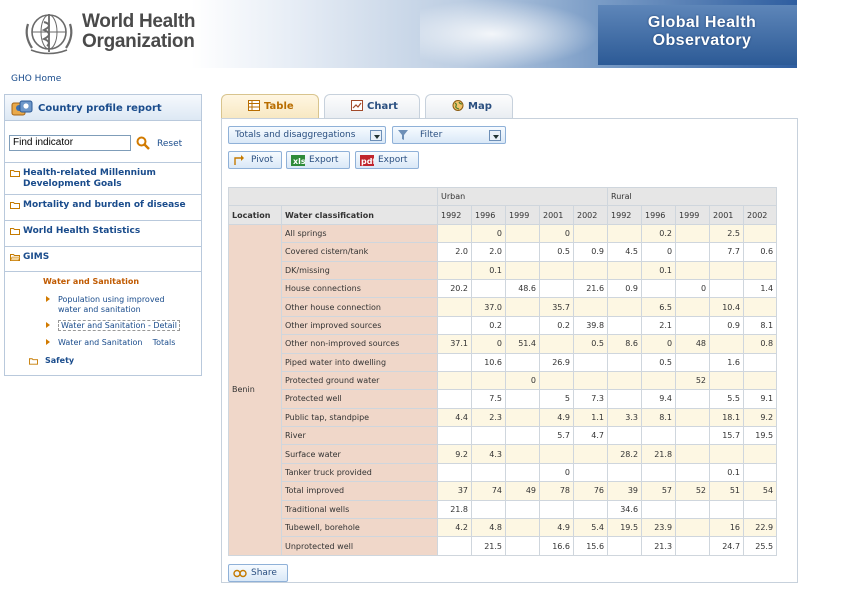 The image size is (842, 595). What do you see at coordinates (488, 215) in the screenshot?
I see `column-header-year: 1996` at bounding box center [488, 215].